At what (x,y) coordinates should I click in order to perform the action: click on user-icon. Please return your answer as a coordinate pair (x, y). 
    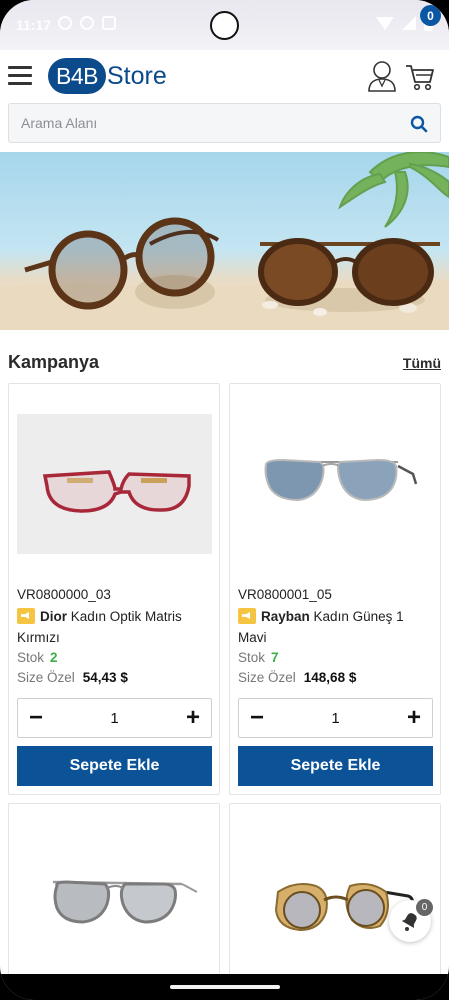
    Looking at the image, I should click on (382, 76).